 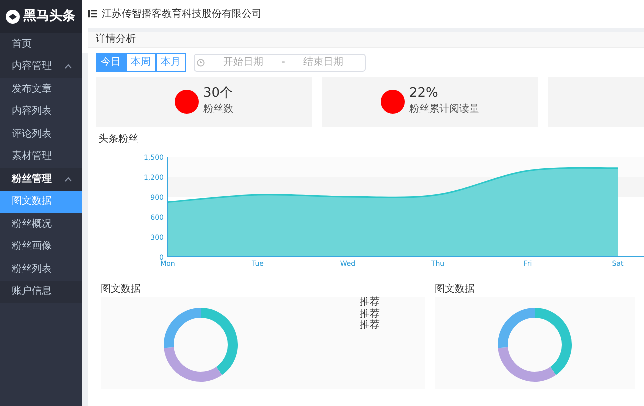 I want to click on header-title: 江苏传智播客教育科技股份有限公司, so click(x=182, y=15).